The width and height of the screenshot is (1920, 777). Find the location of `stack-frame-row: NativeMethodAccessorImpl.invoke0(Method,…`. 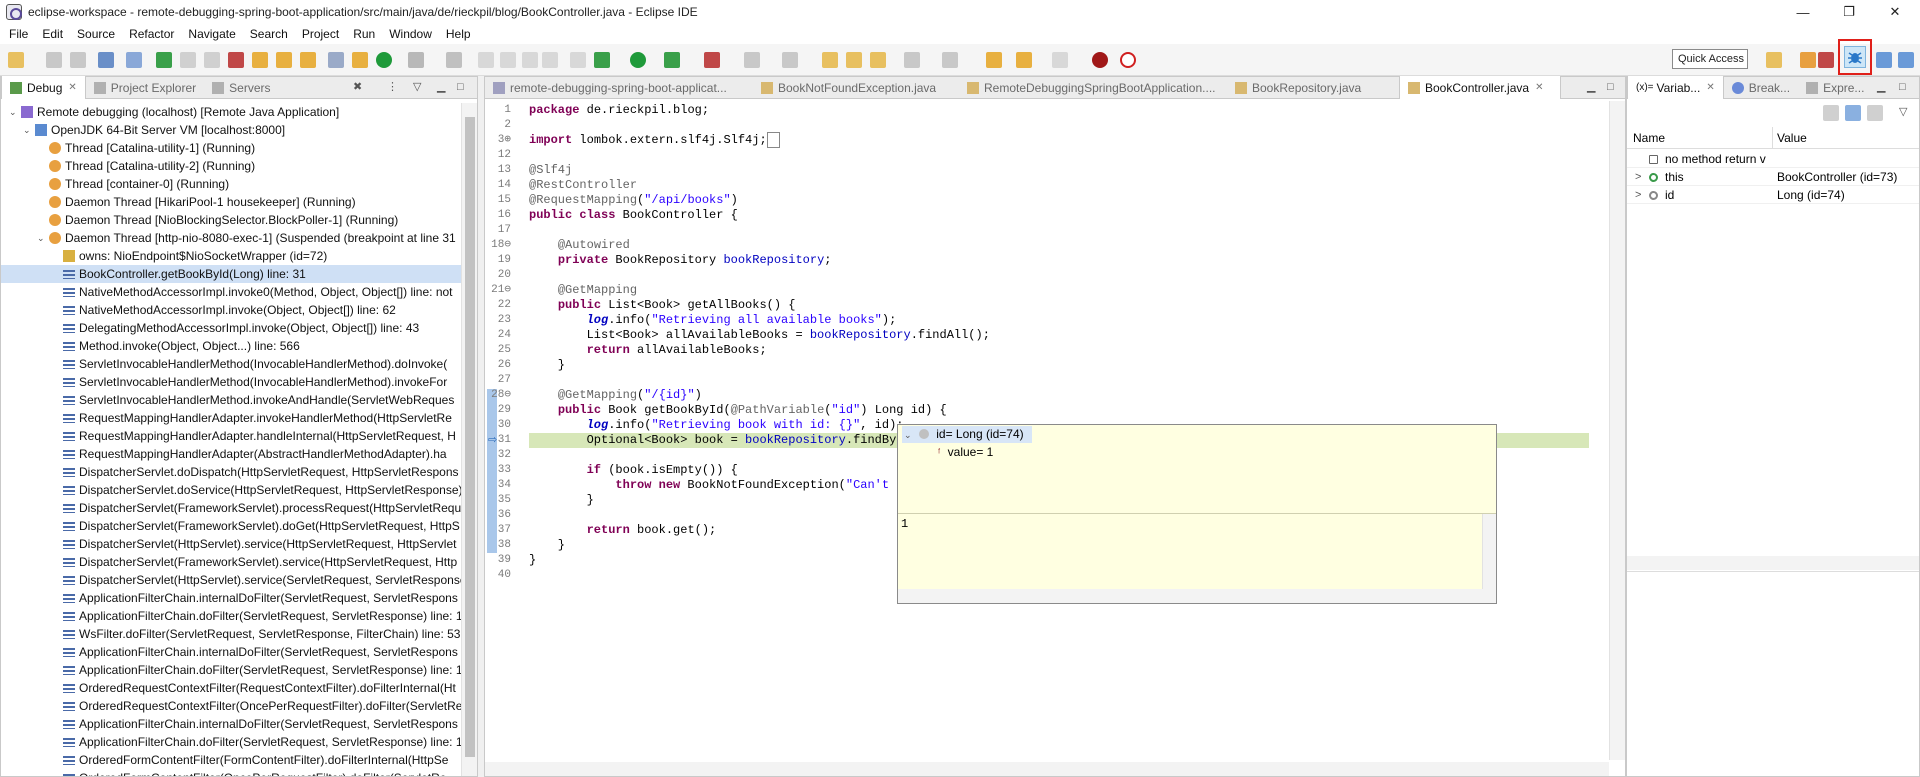

stack-frame-row: NativeMethodAccessorImpl.invoke0(Method,… is located at coordinates (231, 292).